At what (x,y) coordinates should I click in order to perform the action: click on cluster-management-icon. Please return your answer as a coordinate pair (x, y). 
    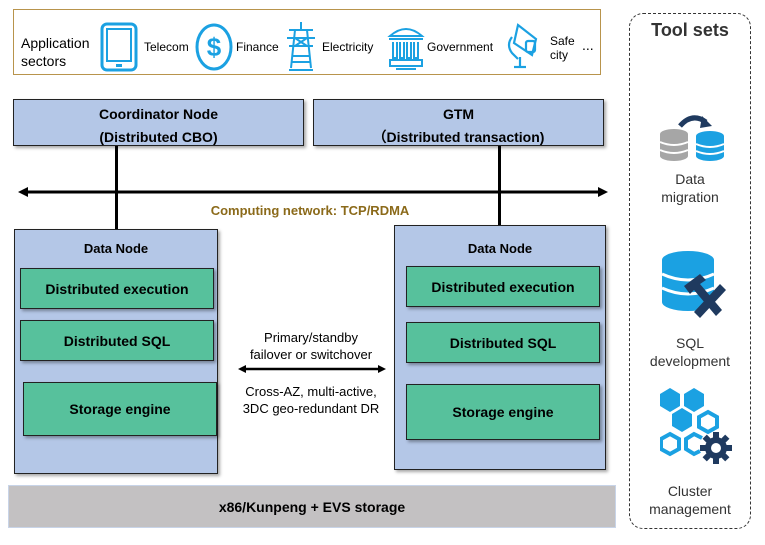
    Looking at the image, I should click on (696, 426).